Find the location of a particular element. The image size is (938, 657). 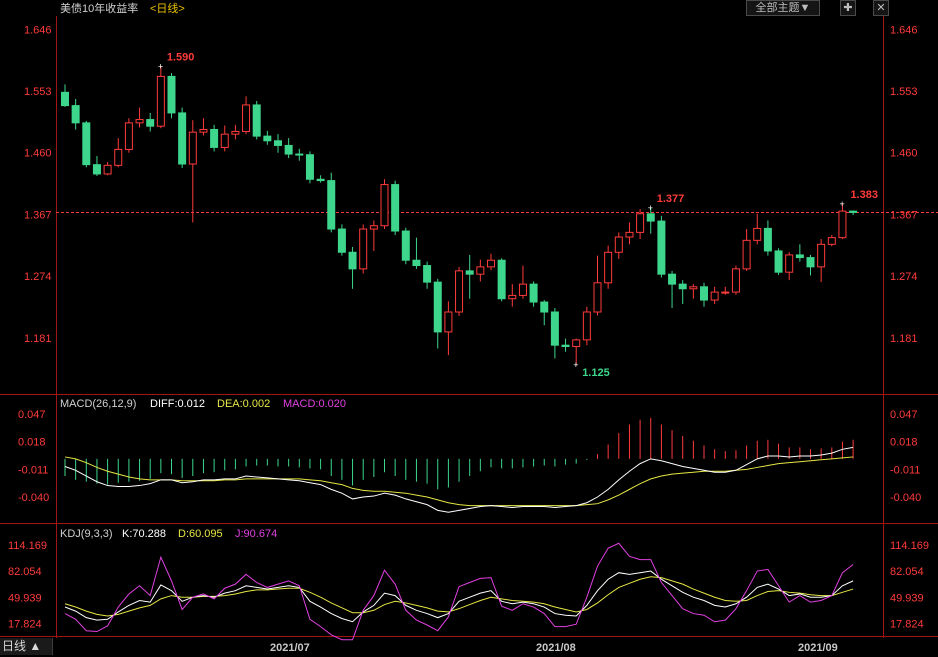

pin-icon: ✚ is located at coordinates (848, 8).